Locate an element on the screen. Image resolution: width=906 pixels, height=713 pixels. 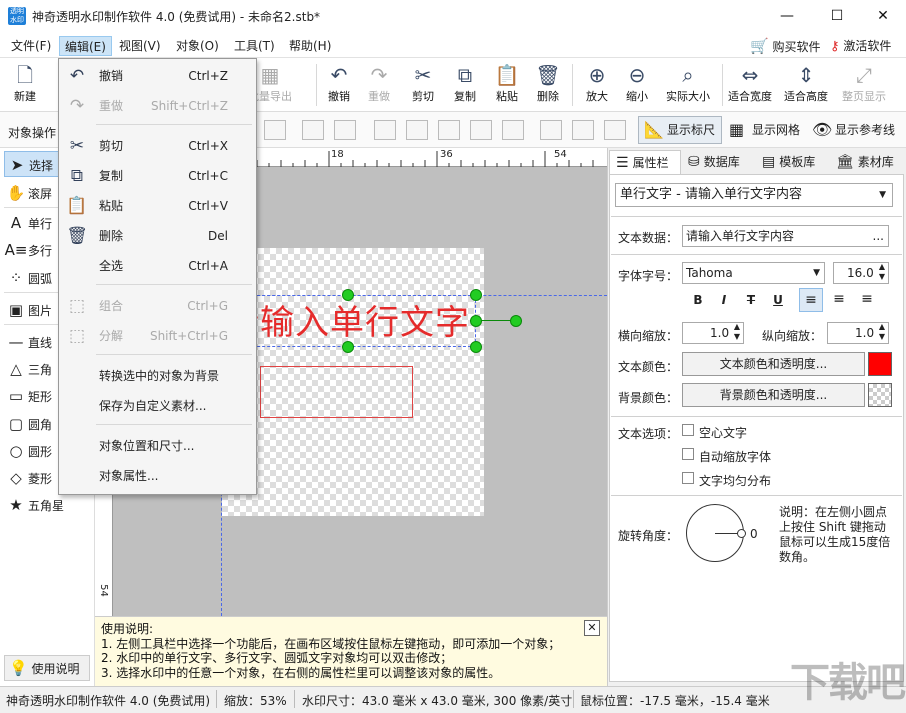
activate-software-link: ⚷ 激活软件 is located at coordinates (860, 46).